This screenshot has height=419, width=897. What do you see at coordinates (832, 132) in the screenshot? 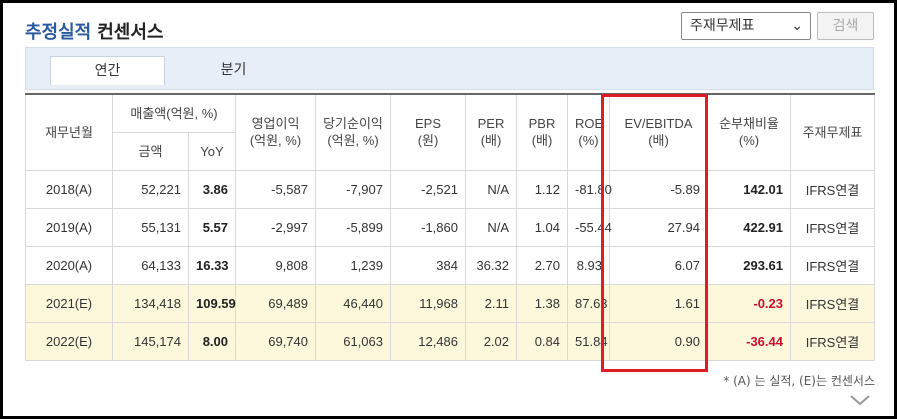
I see `header-basis: 주재무제표` at bounding box center [832, 132].